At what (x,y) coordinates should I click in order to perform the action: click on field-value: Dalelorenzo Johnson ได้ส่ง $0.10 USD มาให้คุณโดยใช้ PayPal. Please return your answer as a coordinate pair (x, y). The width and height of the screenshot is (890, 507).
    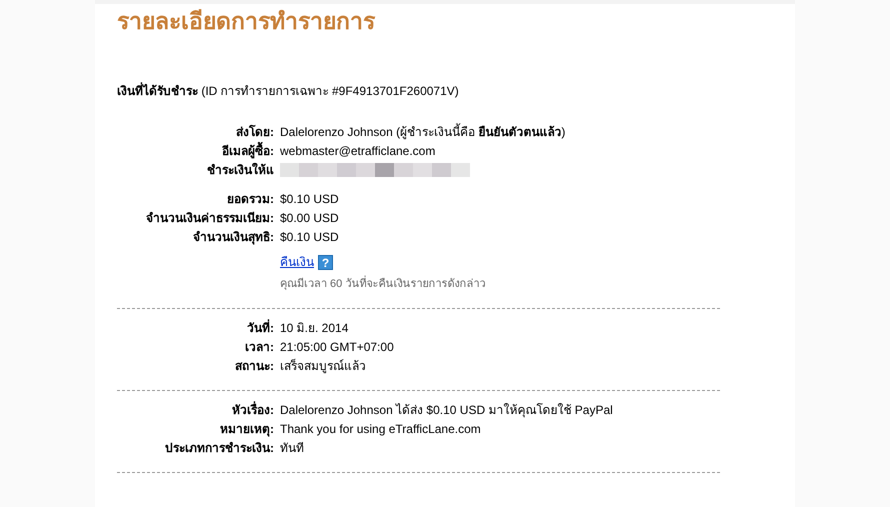
    Looking at the image, I should click on (446, 409).